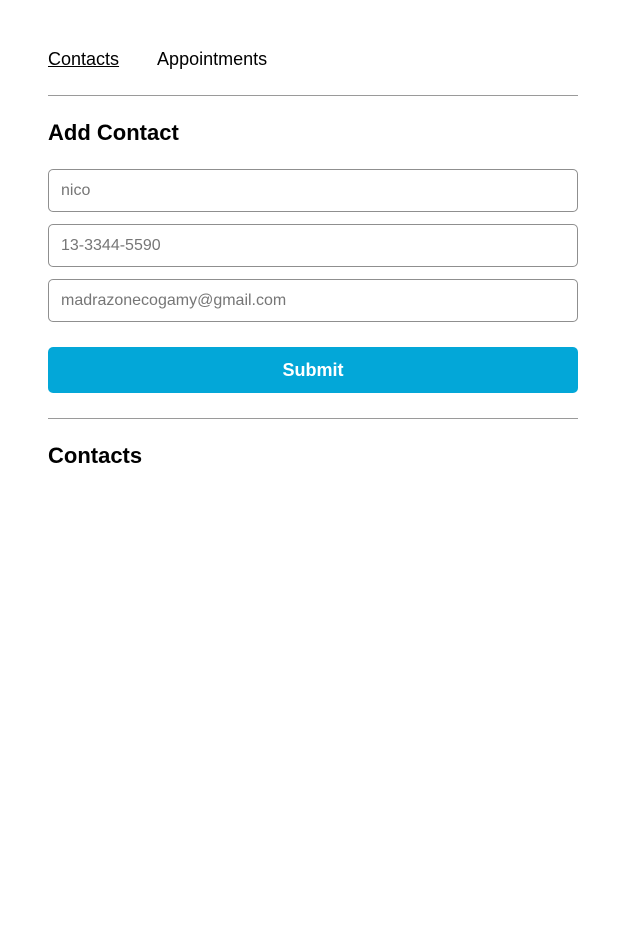  Describe the element at coordinates (313, 418) in the screenshot. I see `section-divider` at that location.